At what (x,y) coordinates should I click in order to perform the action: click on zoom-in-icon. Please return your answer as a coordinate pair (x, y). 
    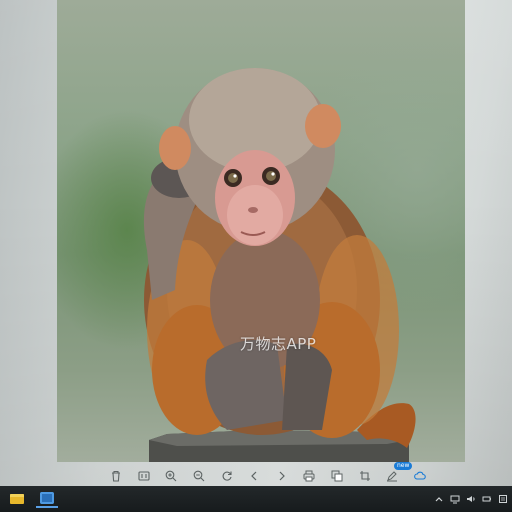
    Looking at the image, I should click on (171, 476).